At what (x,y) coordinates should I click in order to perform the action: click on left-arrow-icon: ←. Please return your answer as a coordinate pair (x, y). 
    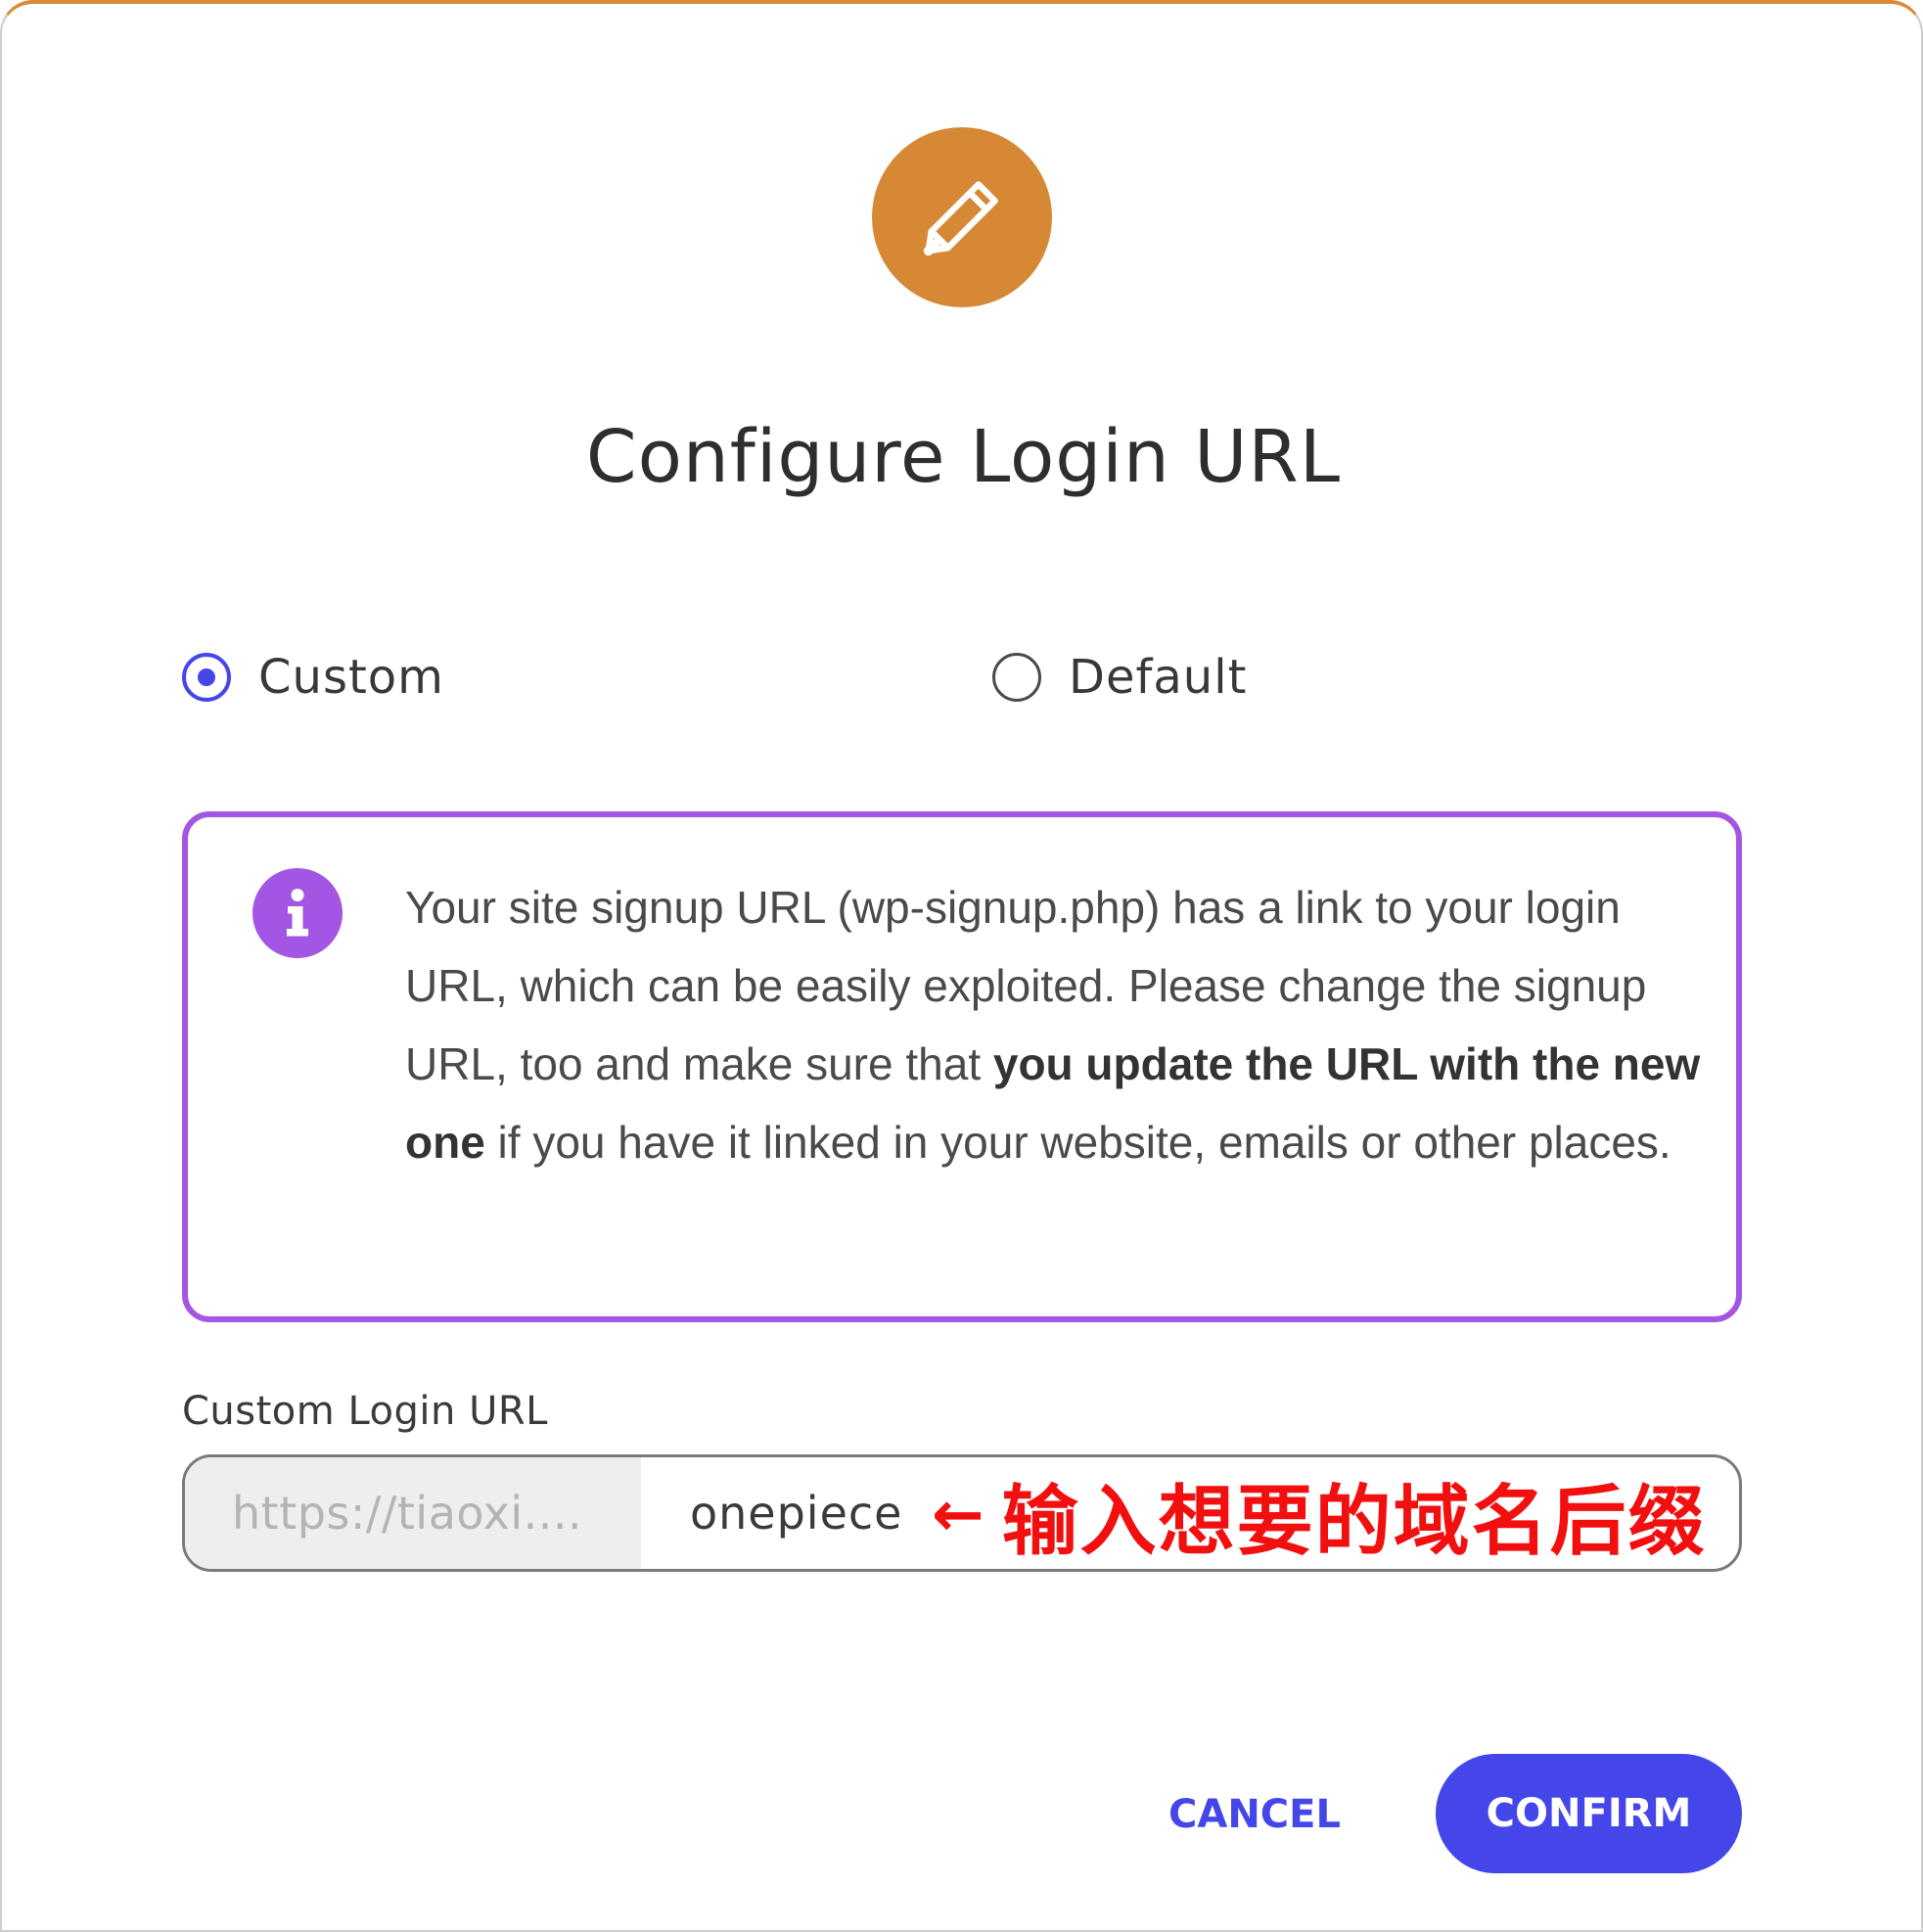
    Looking at the image, I should click on (958, 1515).